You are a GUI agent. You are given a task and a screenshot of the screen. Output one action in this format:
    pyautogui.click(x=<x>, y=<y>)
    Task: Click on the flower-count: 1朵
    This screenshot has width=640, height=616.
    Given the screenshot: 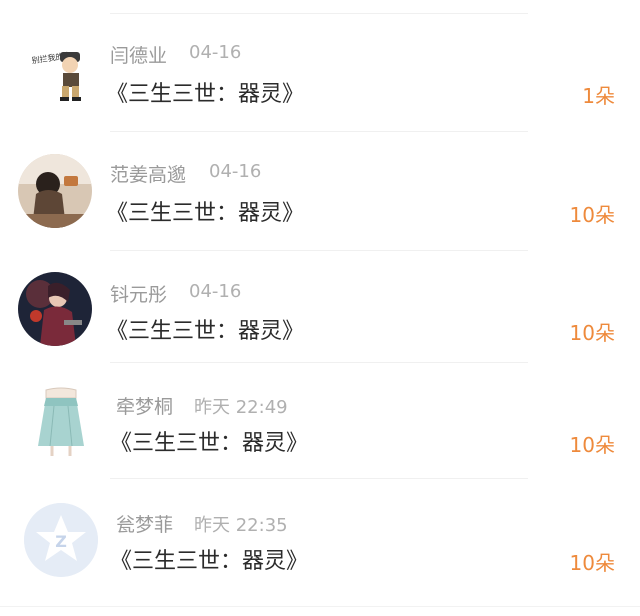 What is the action you would take?
    pyautogui.click(x=598, y=96)
    